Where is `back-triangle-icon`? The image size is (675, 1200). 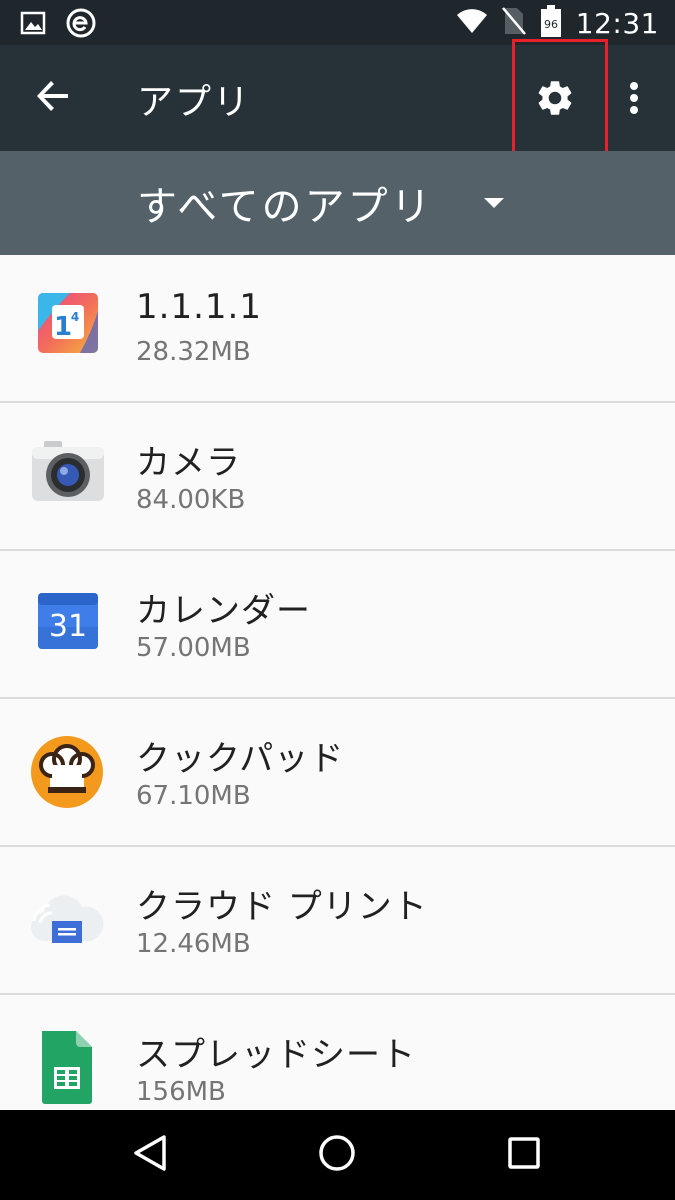
back-triangle-icon is located at coordinates (150, 1155).